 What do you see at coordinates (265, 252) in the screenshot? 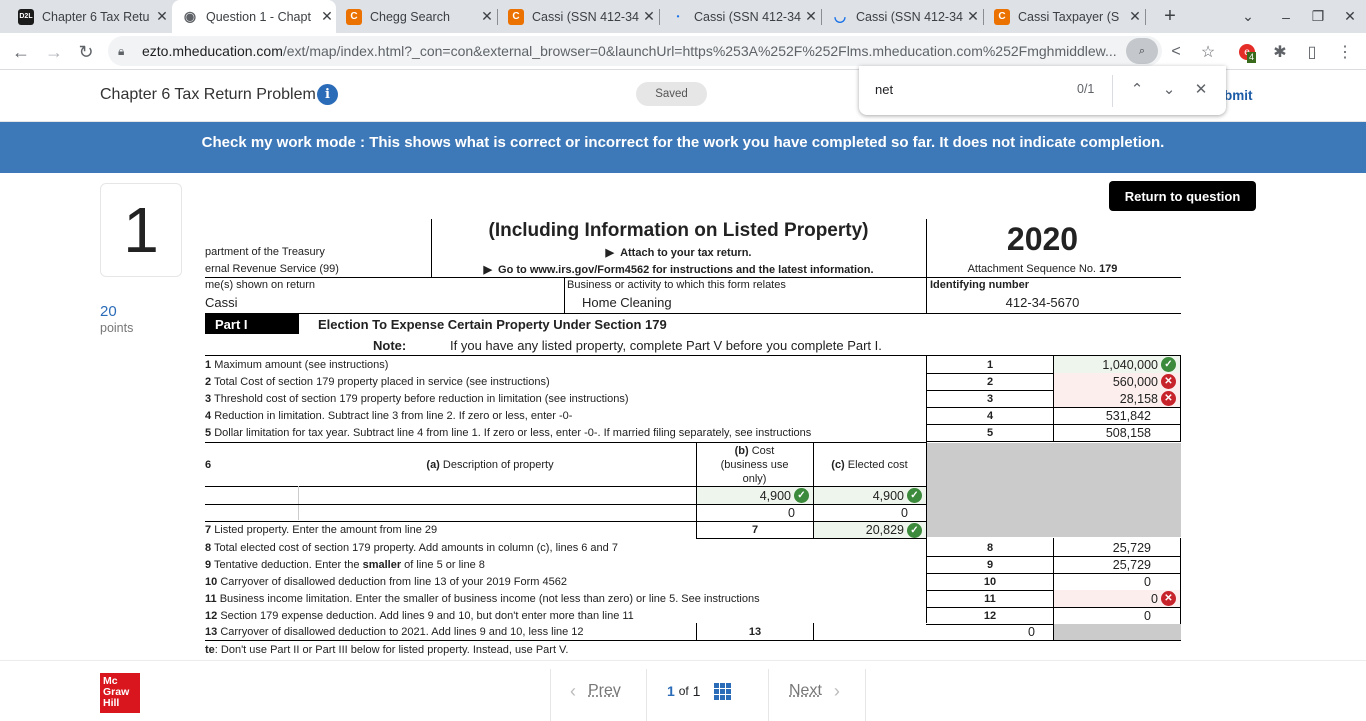
I see `dept-treasury-label: partment of the Treasury` at bounding box center [265, 252].